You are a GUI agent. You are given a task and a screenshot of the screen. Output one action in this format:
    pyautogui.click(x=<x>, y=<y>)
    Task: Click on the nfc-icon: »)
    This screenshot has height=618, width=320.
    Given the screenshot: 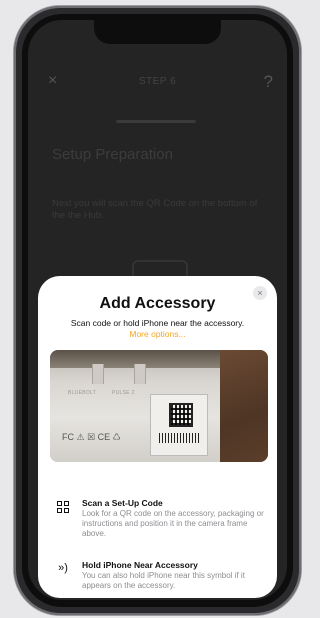 What is the action you would take?
    pyautogui.click(x=63, y=568)
    